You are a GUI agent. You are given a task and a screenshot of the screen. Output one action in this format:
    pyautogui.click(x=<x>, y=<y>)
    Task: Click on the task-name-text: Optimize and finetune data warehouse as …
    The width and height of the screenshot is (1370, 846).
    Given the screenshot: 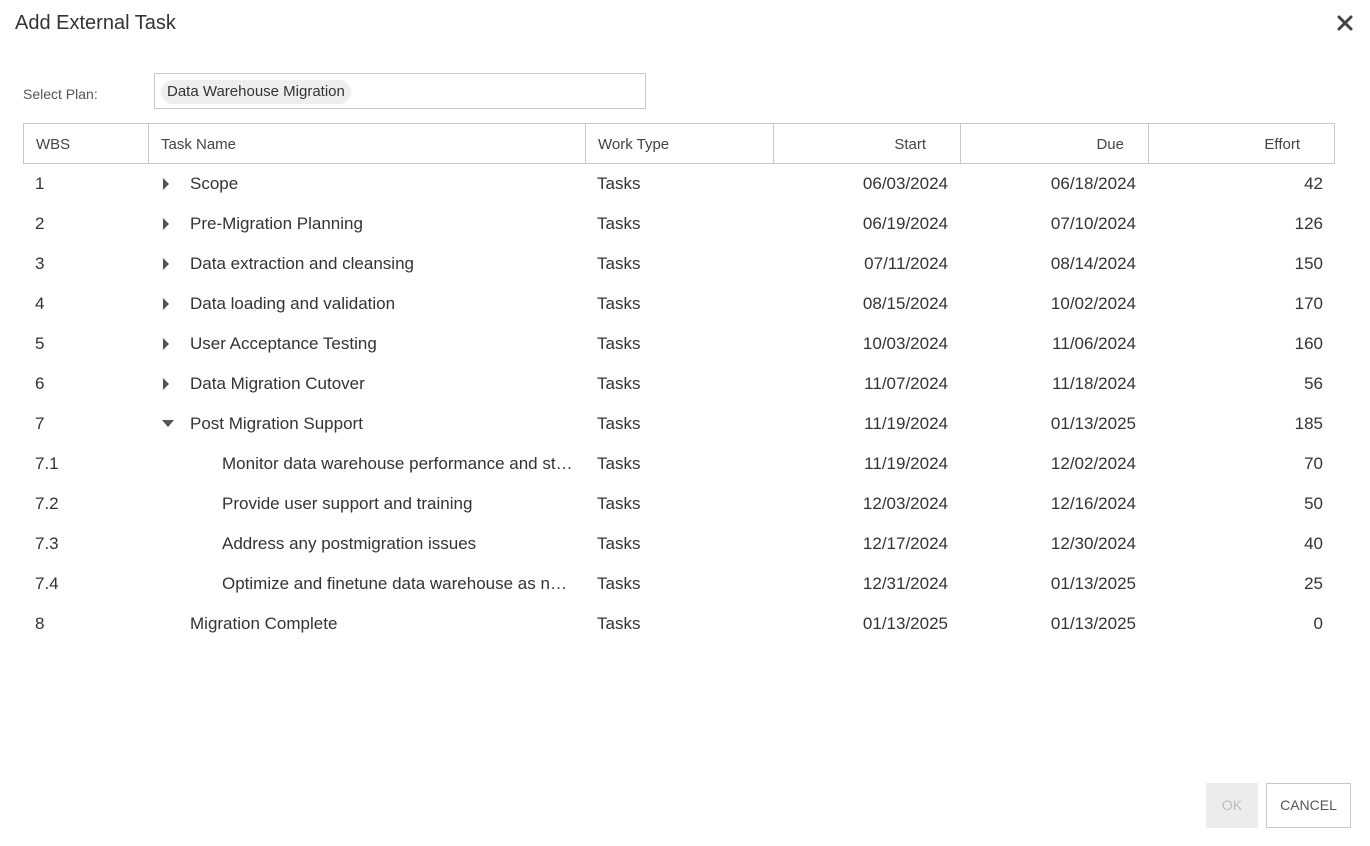 What is the action you would take?
    pyautogui.click(x=397, y=583)
    